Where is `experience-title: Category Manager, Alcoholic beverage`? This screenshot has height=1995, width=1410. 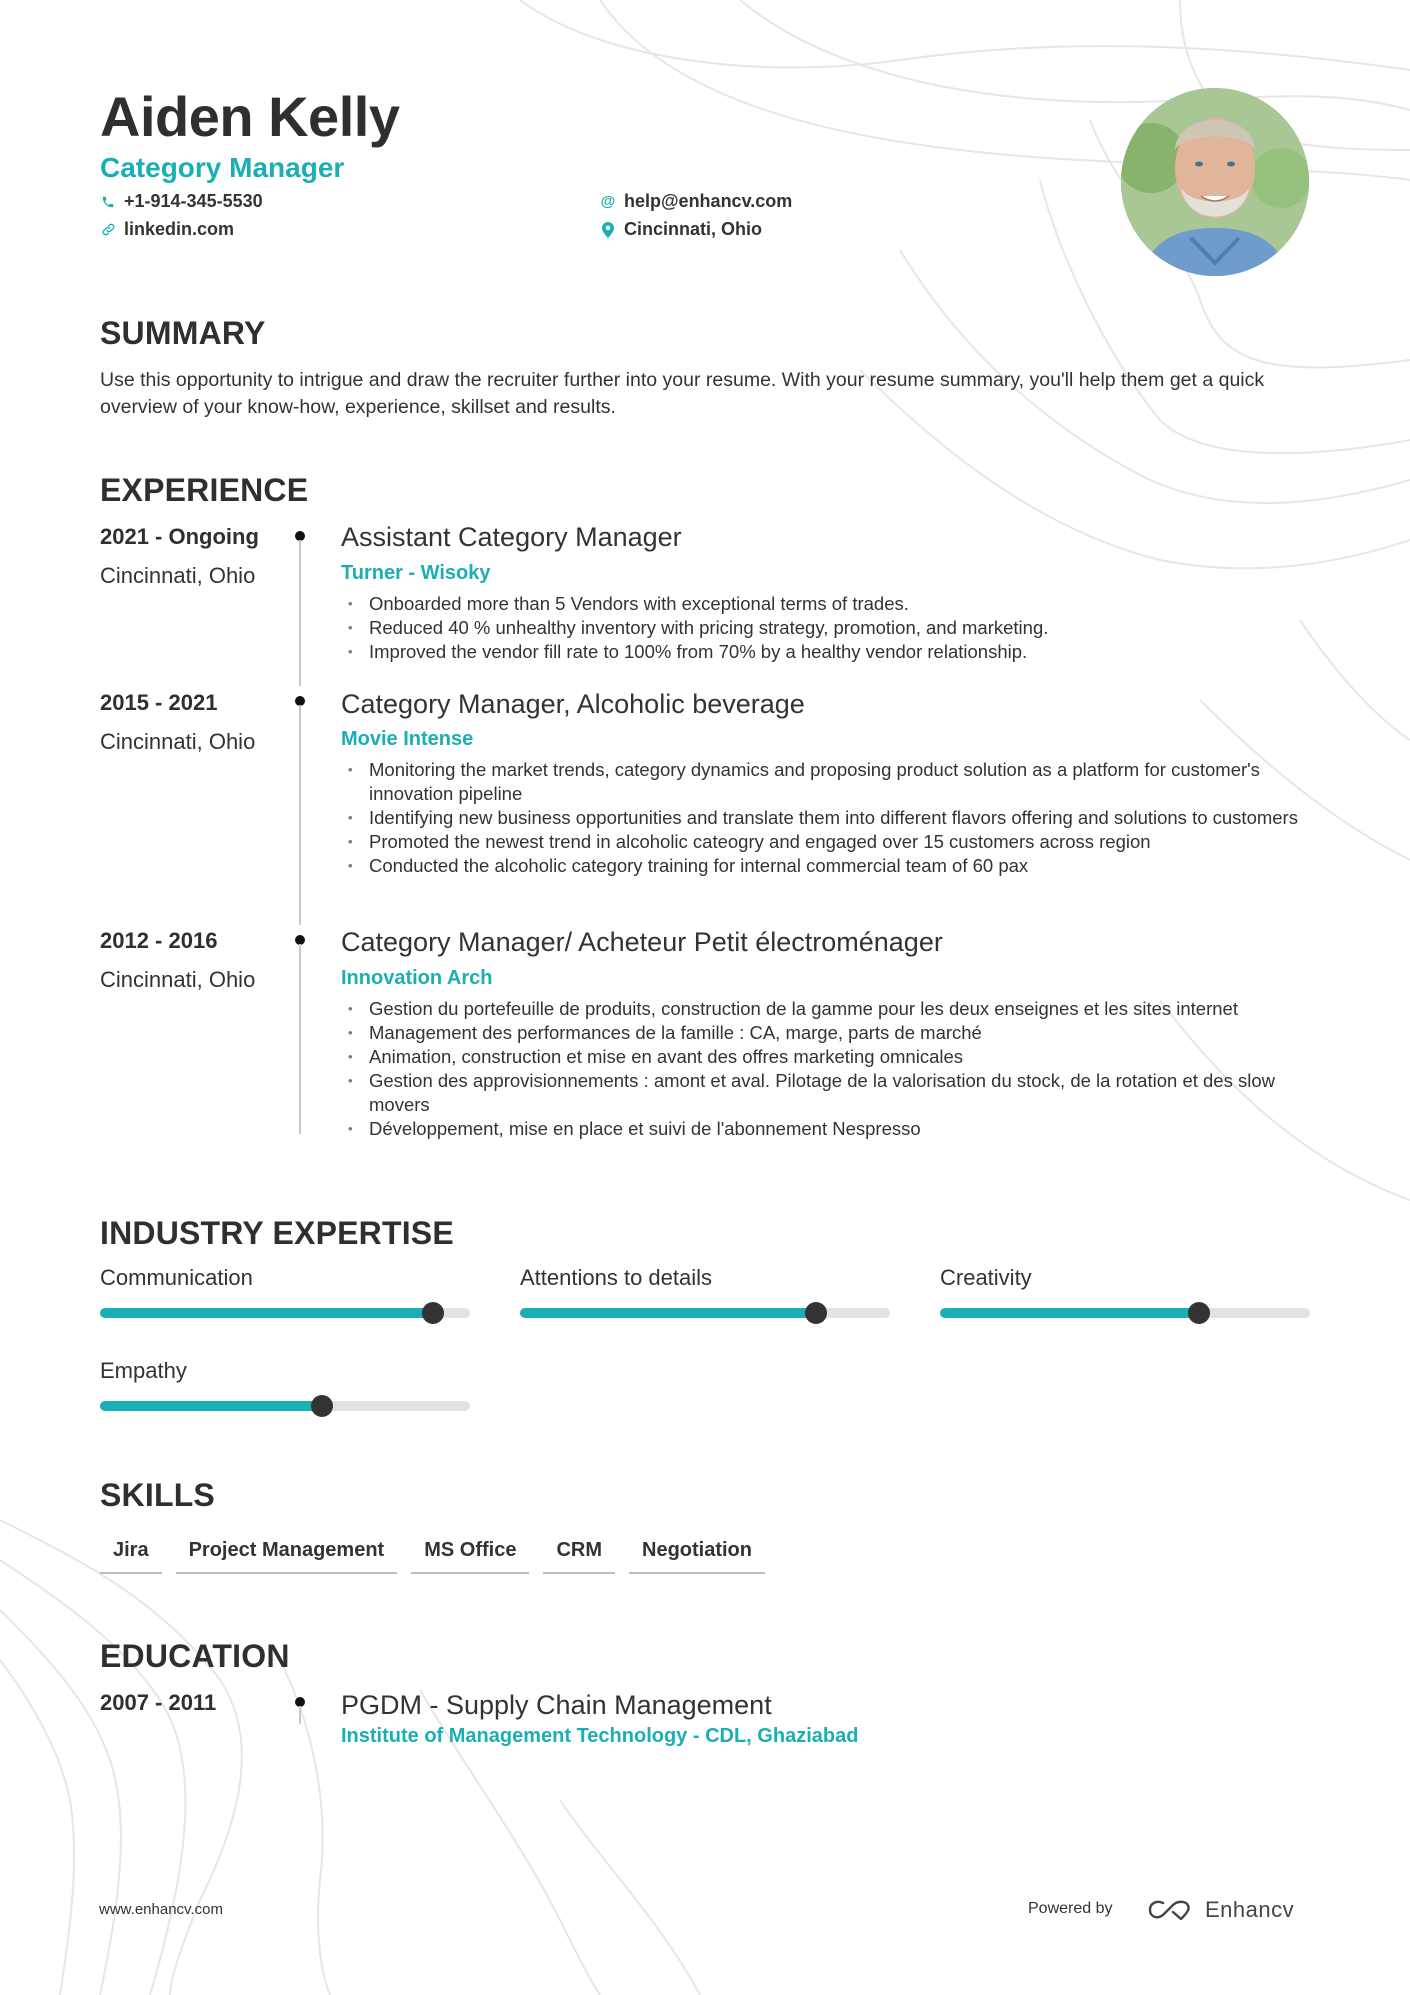 experience-title: Category Manager, Alcoholic beverage is located at coordinates (573, 704).